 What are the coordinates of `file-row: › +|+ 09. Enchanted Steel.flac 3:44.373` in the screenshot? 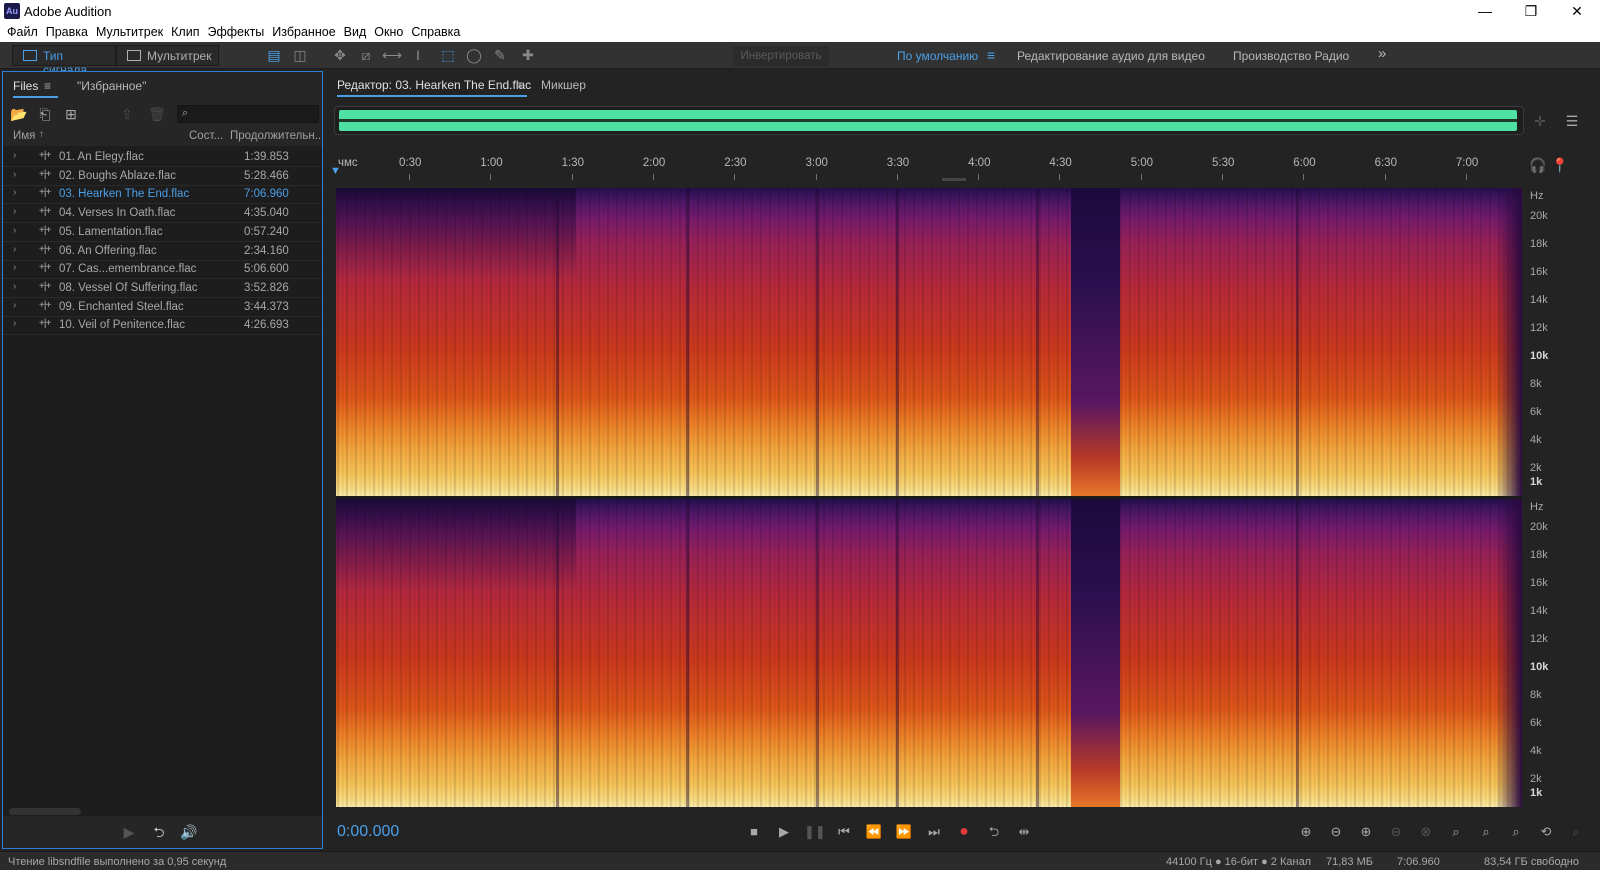 It's located at (162, 307).